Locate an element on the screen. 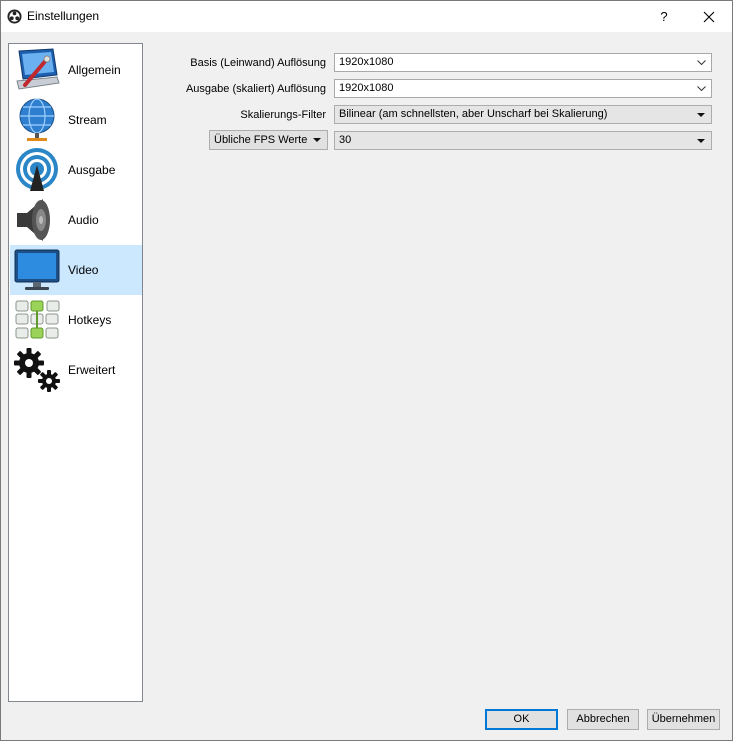 This screenshot has width=733, height=741. stream-globe-icon is located at coordinates (37, 119).